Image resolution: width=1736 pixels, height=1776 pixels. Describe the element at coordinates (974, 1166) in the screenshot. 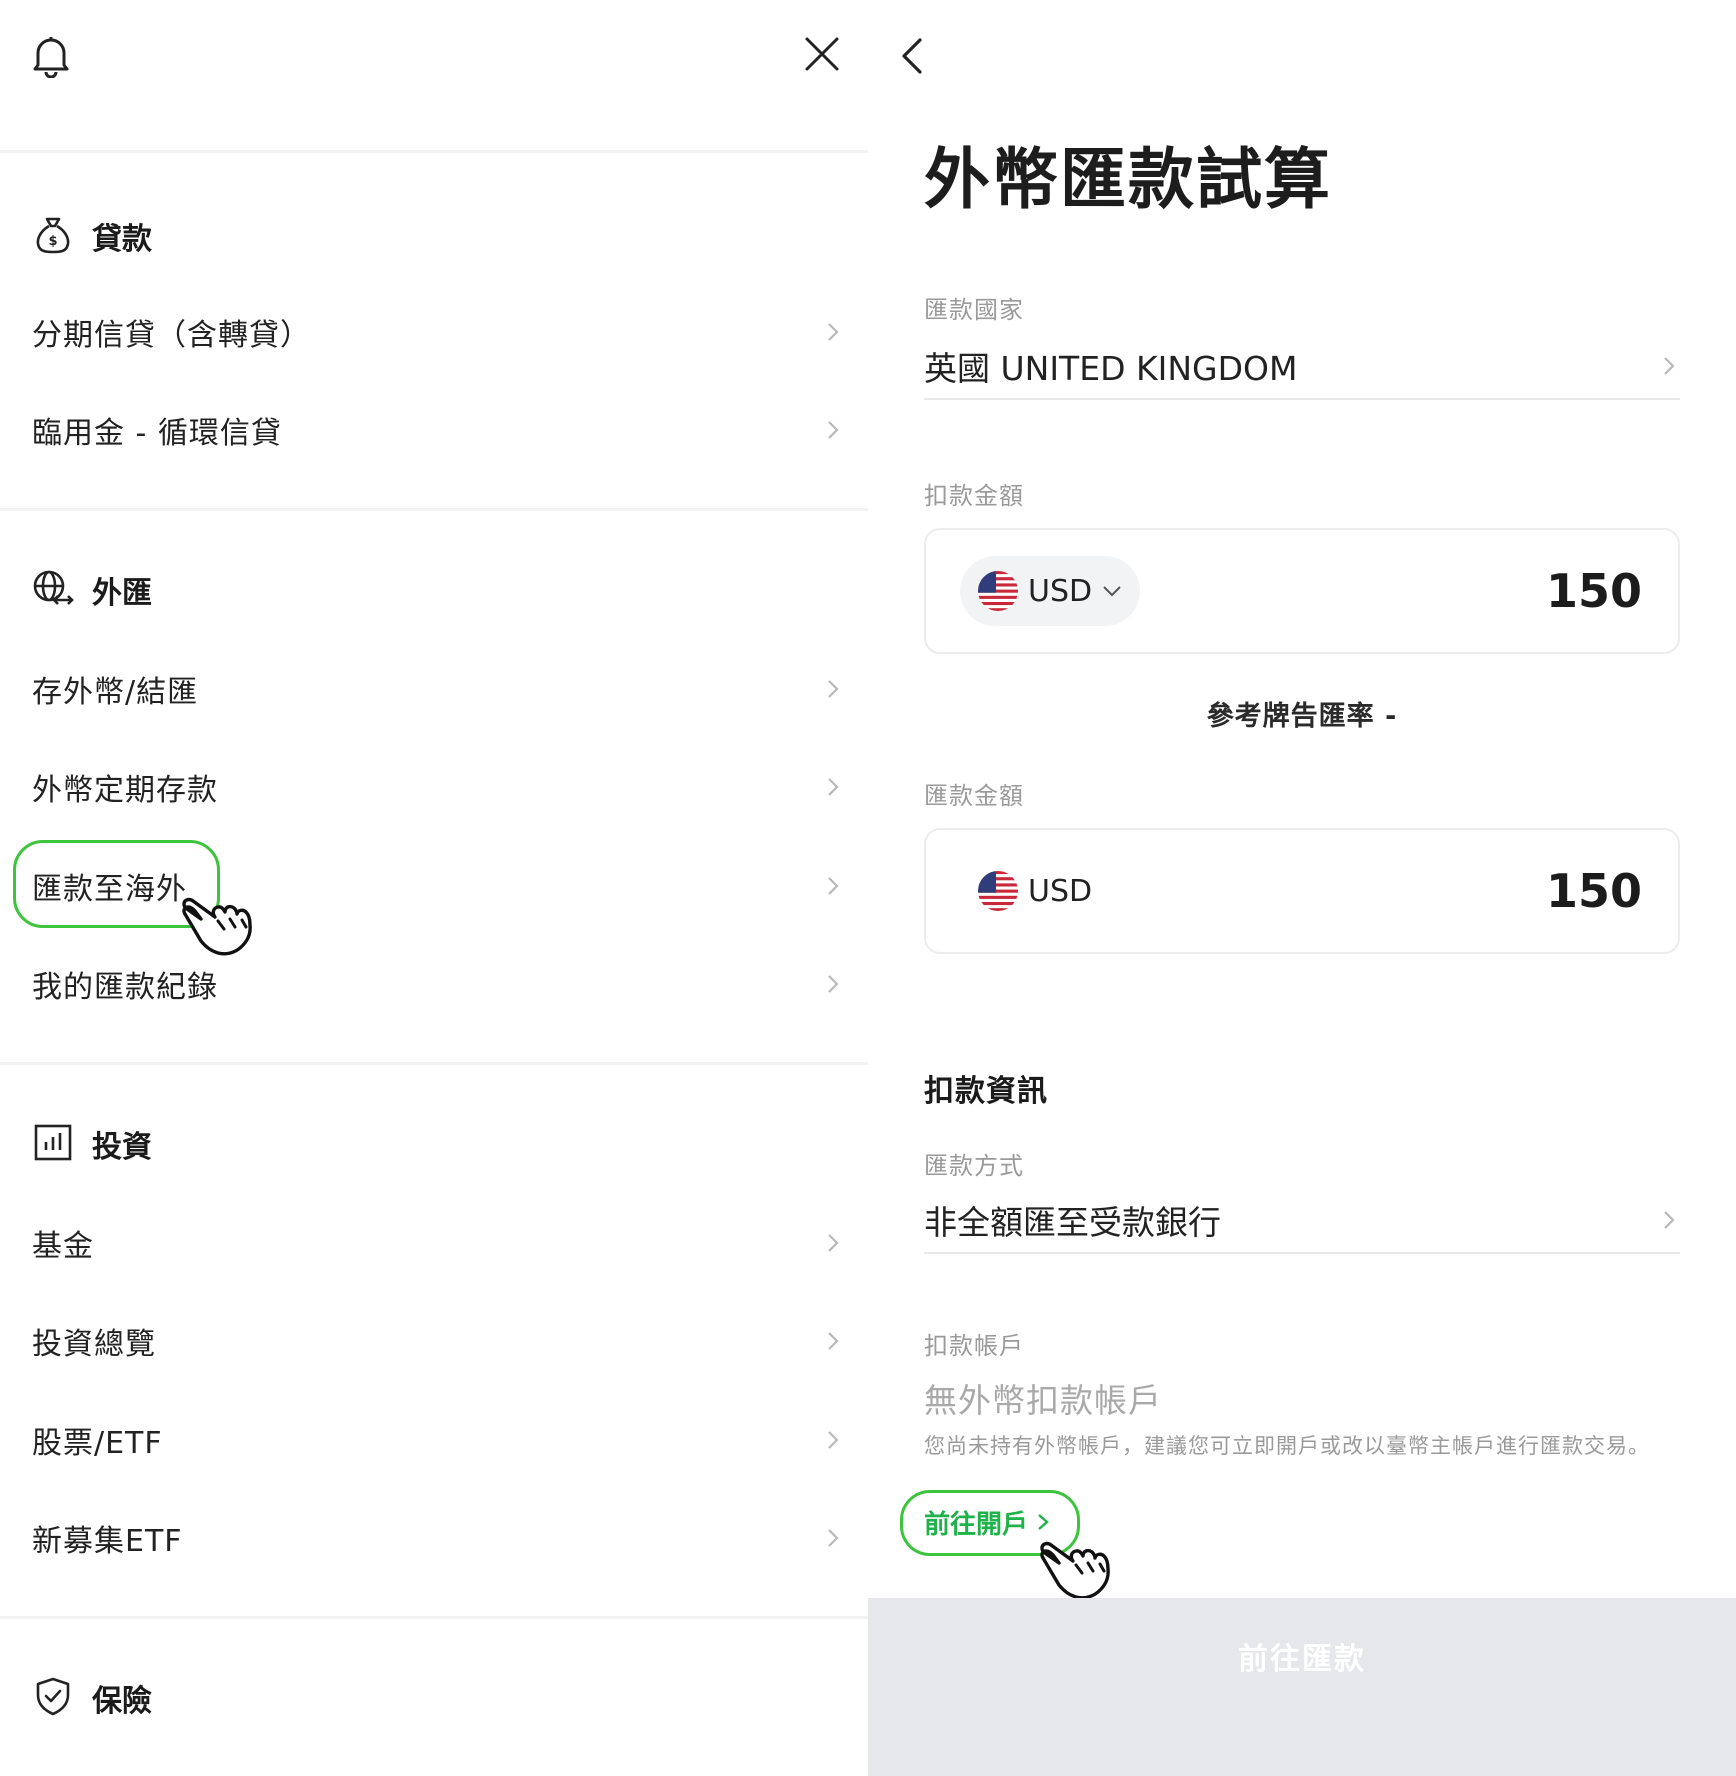

I see `remit-method-label: 匯款方式` at that location.